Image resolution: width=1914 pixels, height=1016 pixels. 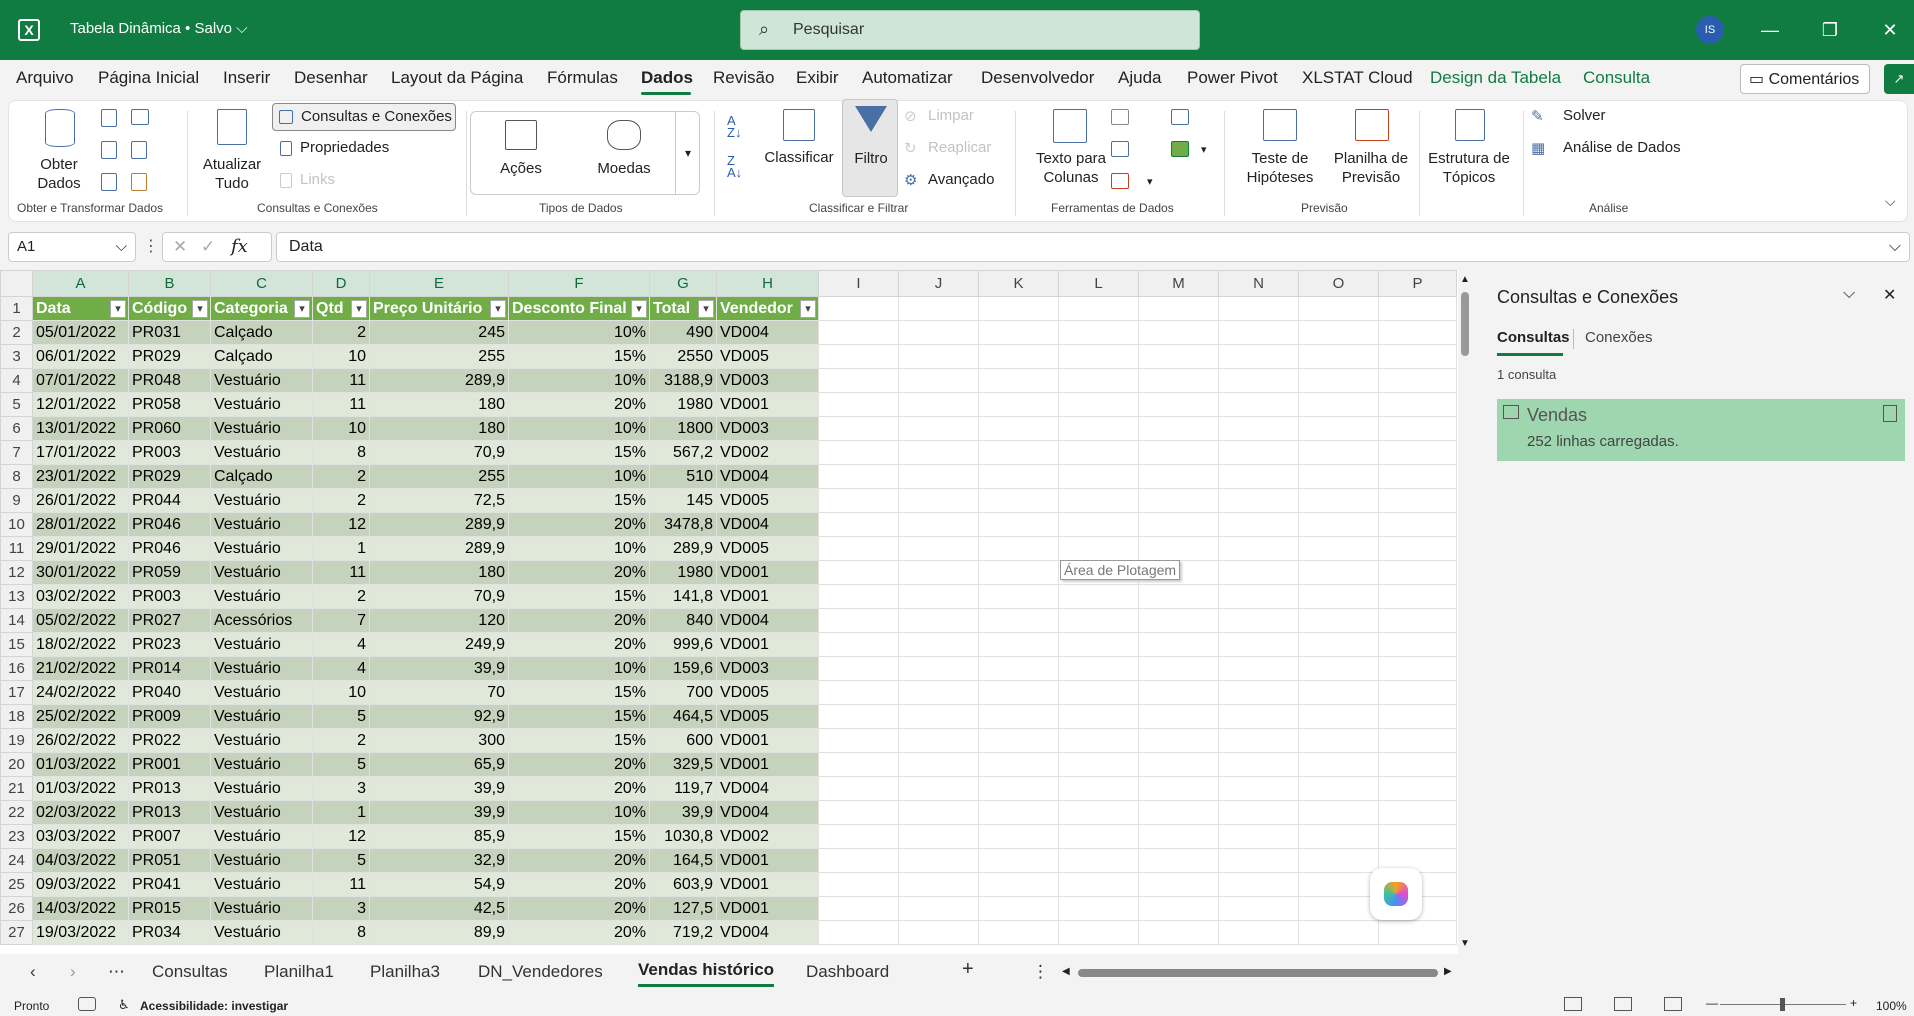 I want to click on hscroll-thumb, so click(x=1258, y=973).